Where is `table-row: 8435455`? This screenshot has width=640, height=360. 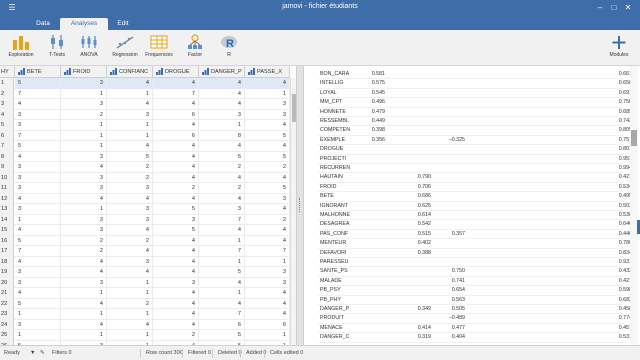
table-row: 8435455 is located at coordinates (145, 156).